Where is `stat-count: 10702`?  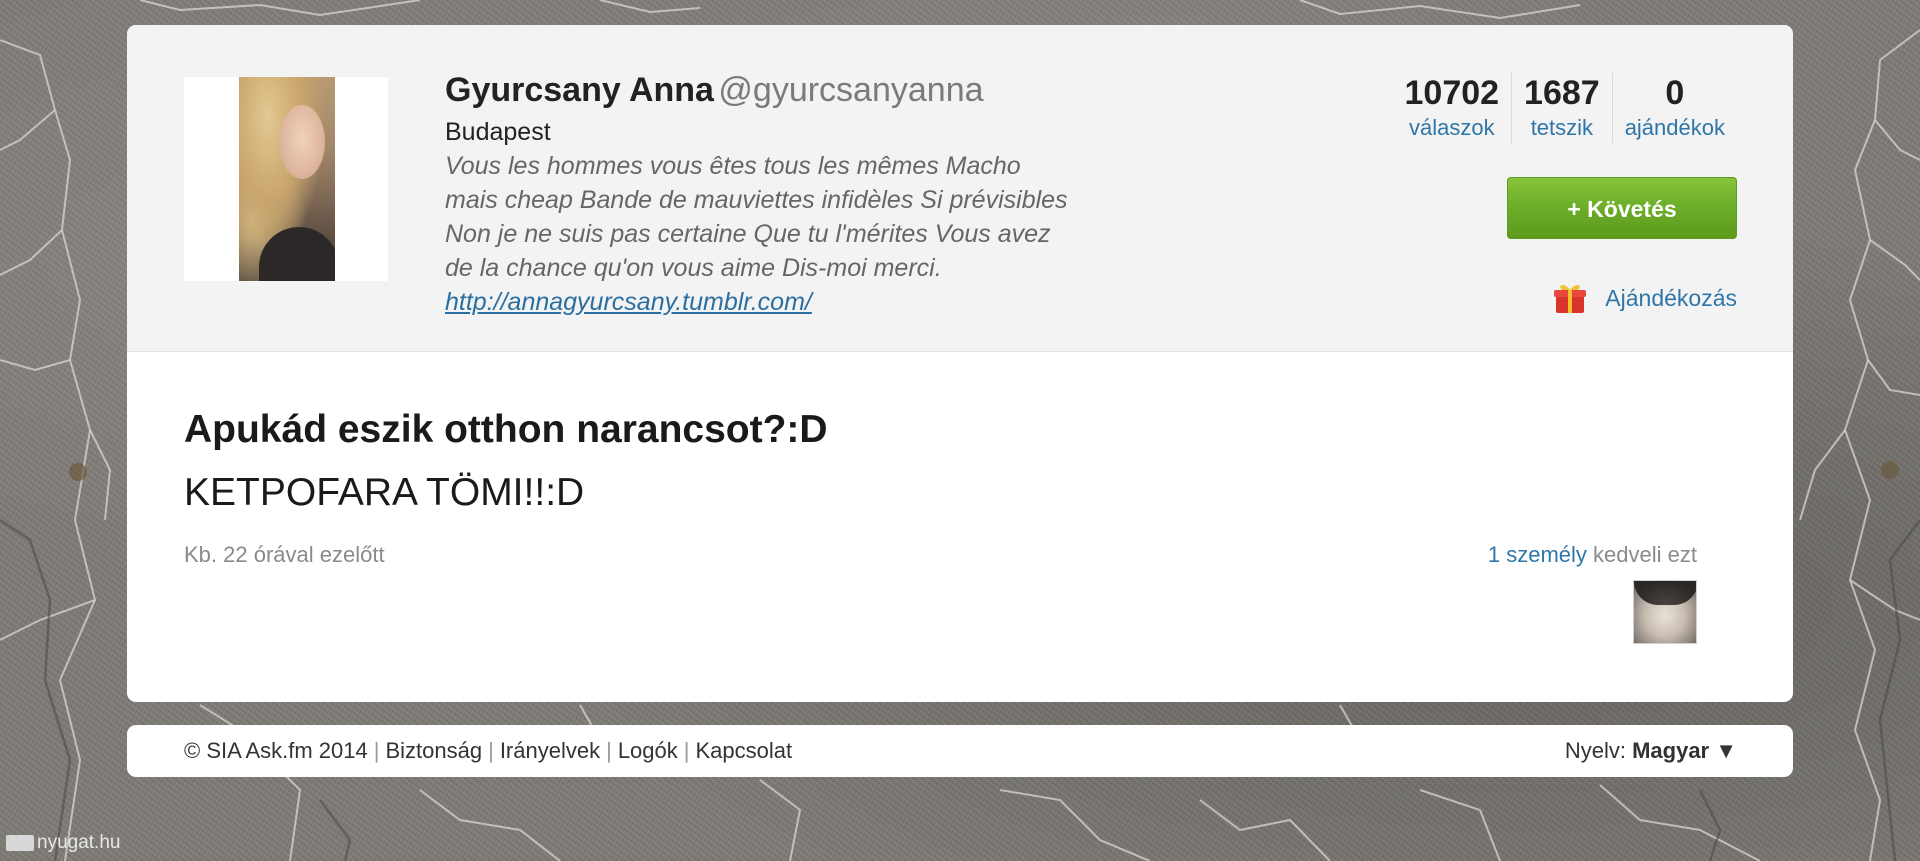
stat-count: 10702 is located at coordinates (1452, 93).